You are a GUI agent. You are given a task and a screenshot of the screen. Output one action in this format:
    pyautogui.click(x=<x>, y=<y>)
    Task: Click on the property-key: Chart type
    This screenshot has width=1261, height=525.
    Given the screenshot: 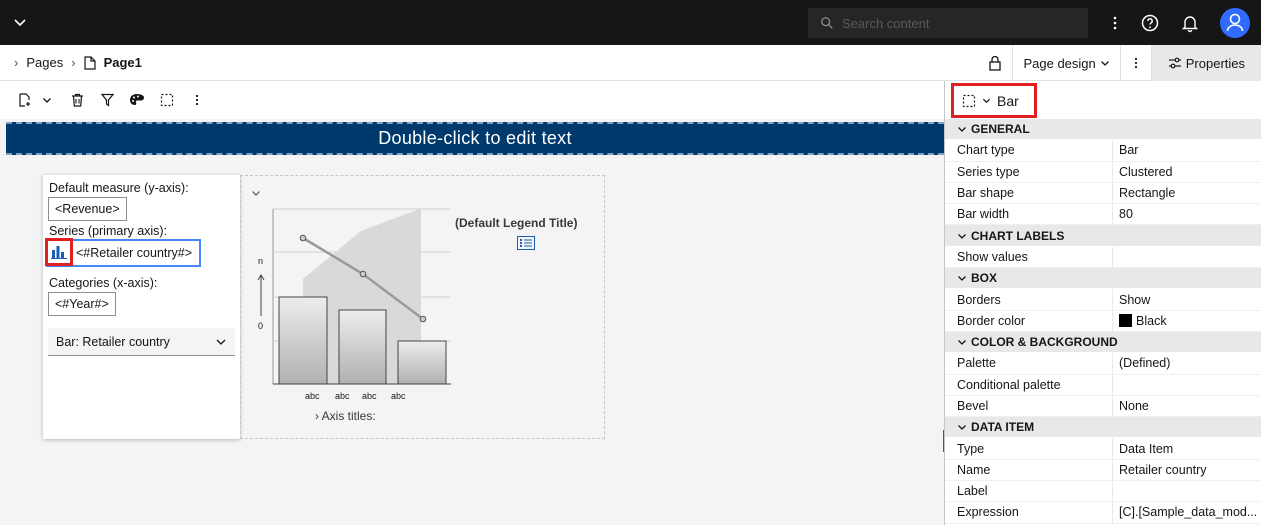 What is the action you would take?
    pyautogui.click(x=1029, y=150)
    